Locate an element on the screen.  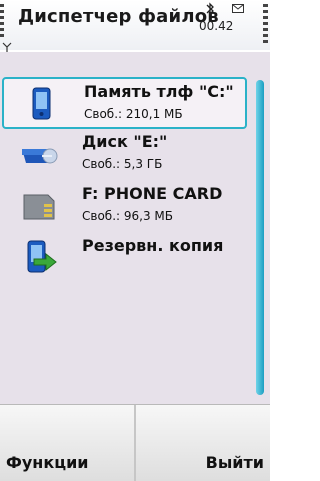
drive-name: F: PHONE CARD is located at coordinates (152, 193).